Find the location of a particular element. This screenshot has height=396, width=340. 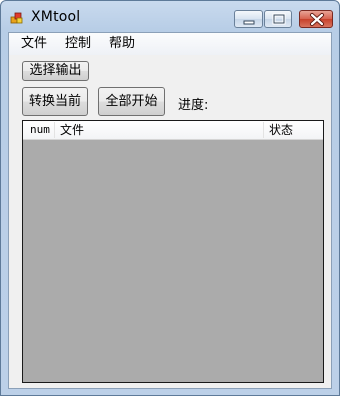

menu-help: 帮助 is located at coordinates (122, 44).